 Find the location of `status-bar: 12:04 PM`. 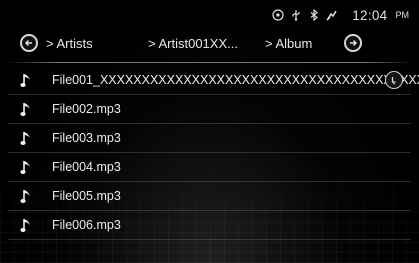

status-bar: 12:04 PM is located at coordinates (340, 15).